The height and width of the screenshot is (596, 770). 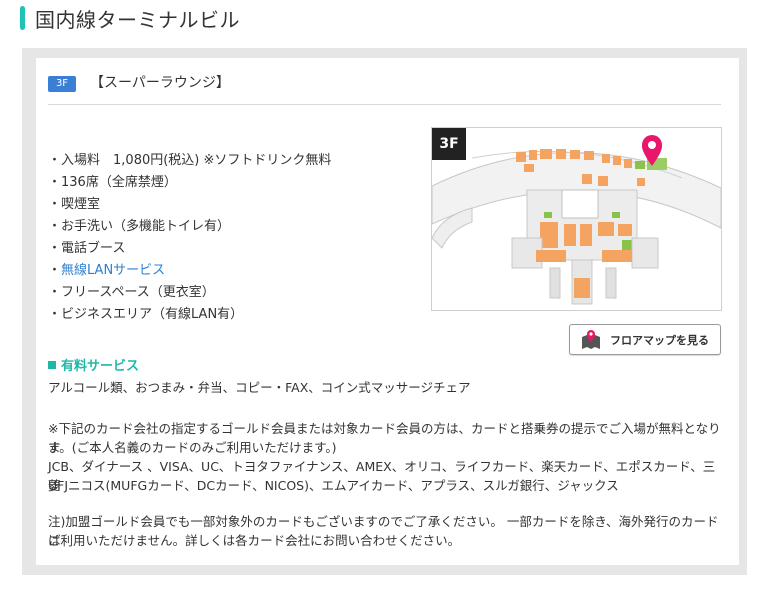 What do you see at coordinates (93, 364) in the screenshot?
I see `paid-services-heading: 有料サービス` at bounding box center [93, 364].